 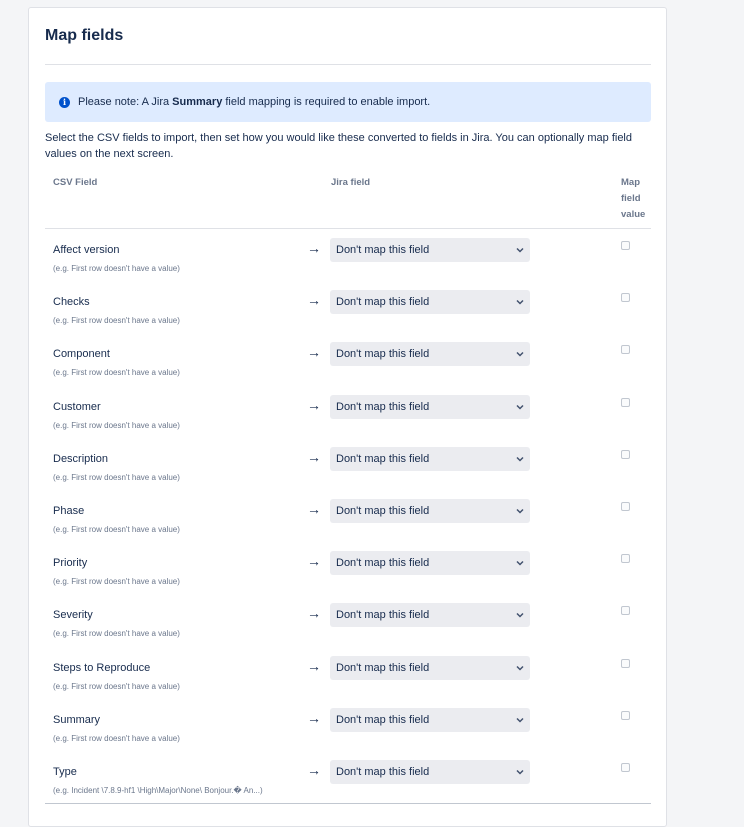 What do you see at coordinates (65, 772) in the screenshot?
I see `csv-field-name: Type` at bounding box center [65, 772].